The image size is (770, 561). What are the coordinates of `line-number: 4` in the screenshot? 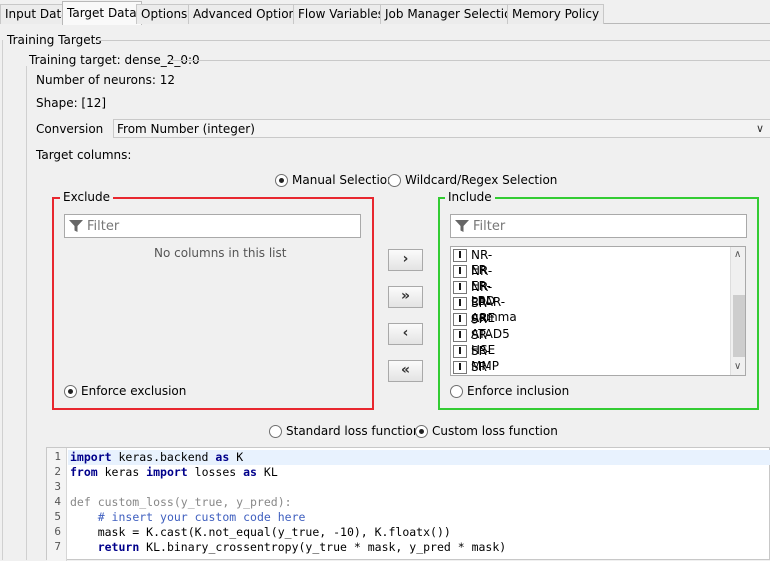 It's located at (57, 501).